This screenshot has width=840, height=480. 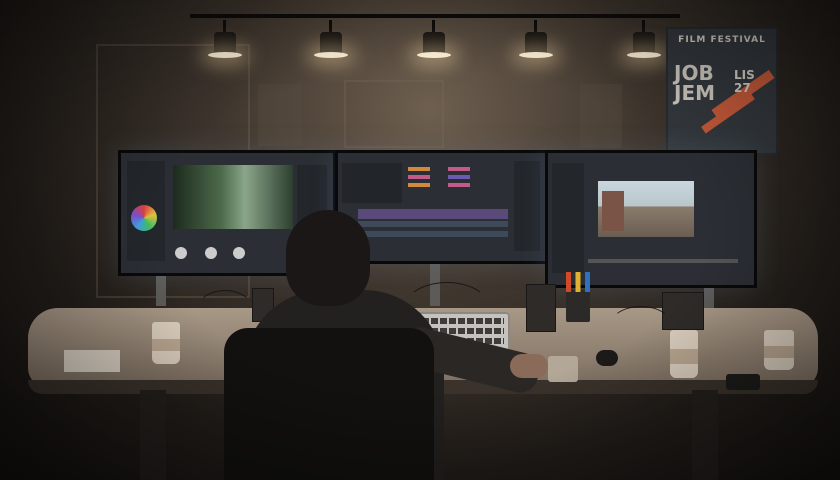 What do you see at coordinates (722, 40) in the screenshot?
I see `poster-title: FILM FESTIVAL` at bounding box center [722, 40].